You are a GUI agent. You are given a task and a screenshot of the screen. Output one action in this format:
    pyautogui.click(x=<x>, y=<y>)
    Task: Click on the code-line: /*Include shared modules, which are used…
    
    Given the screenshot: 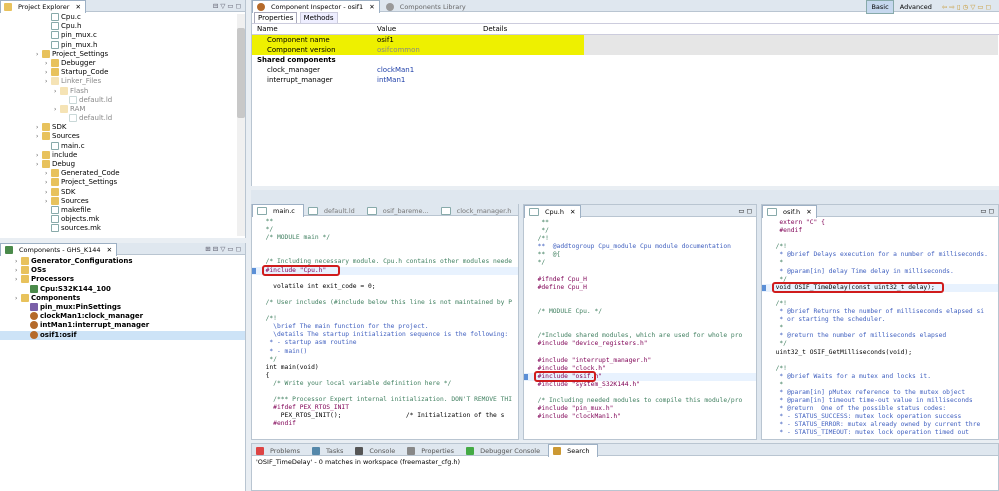 What is the action you would take?
    pyautogui.click(x=640, y=336)
    